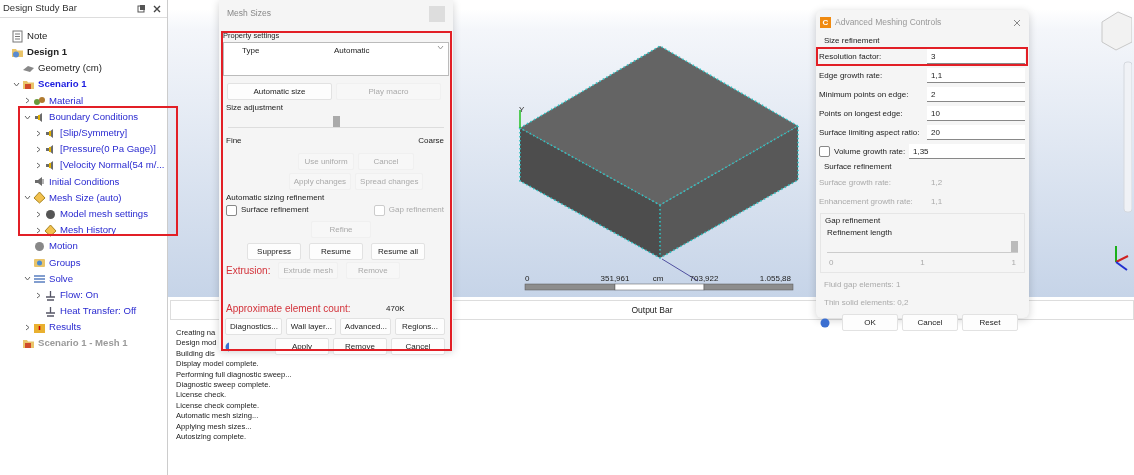  Describe the element at coordinates (615, 278) in the screenshot. I see `scale-label: 351,961` at that location.